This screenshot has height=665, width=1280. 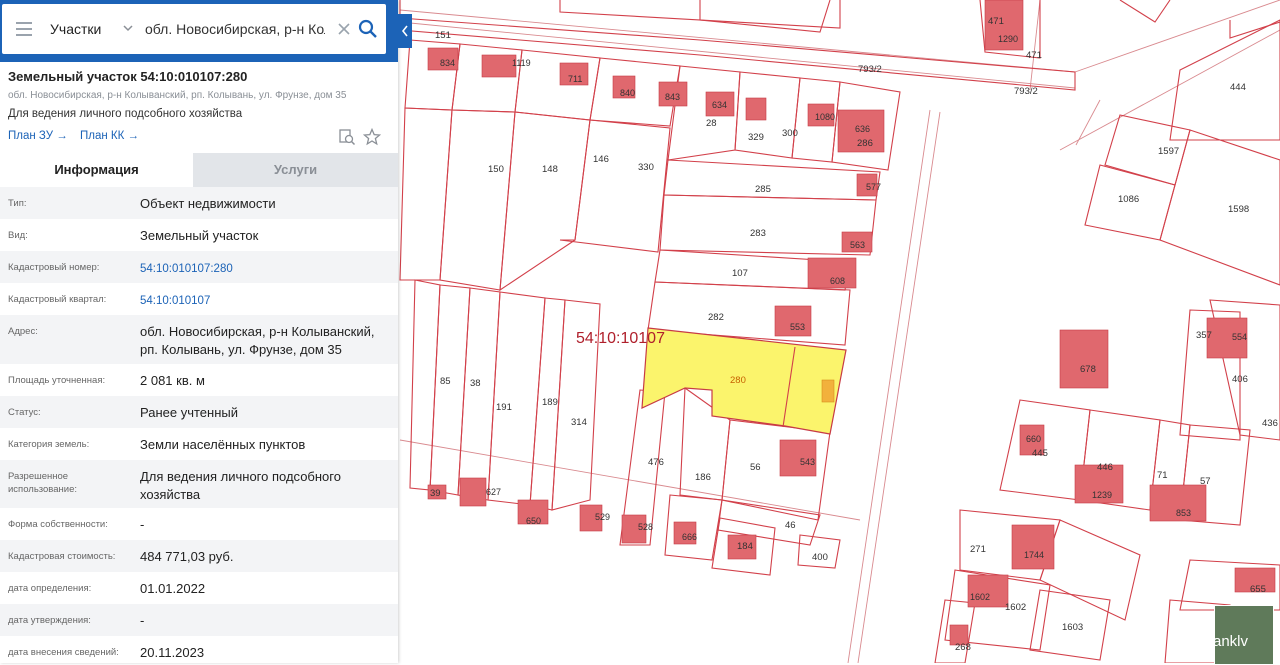 What do you see at coordinates (656, 462) in the screenshot?
I see `svg-text: 476` at bounding box center [656, 462].